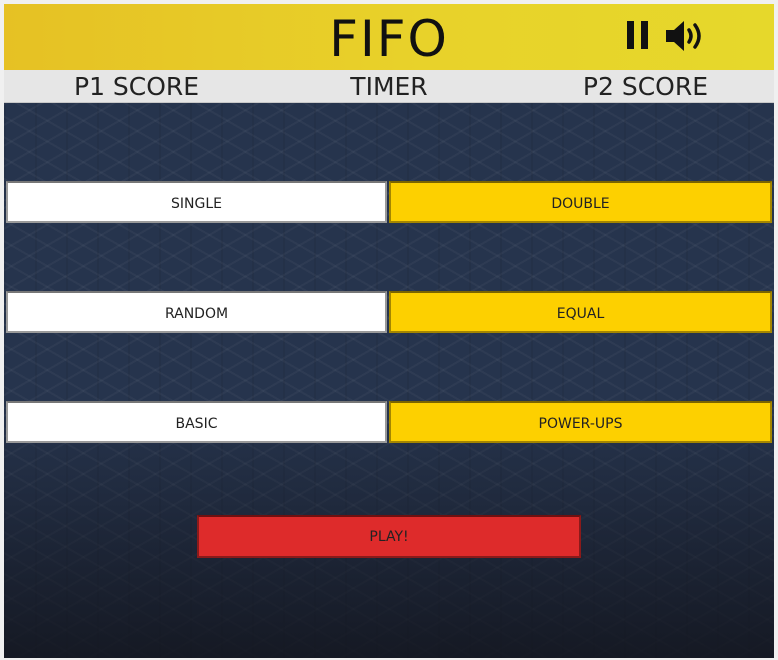 The width and height of the screenshot is (778, 660). What do you see at coordinates (638, 35) in the screenshot?
I see `pause-icon` at bounding box center [638, 35].